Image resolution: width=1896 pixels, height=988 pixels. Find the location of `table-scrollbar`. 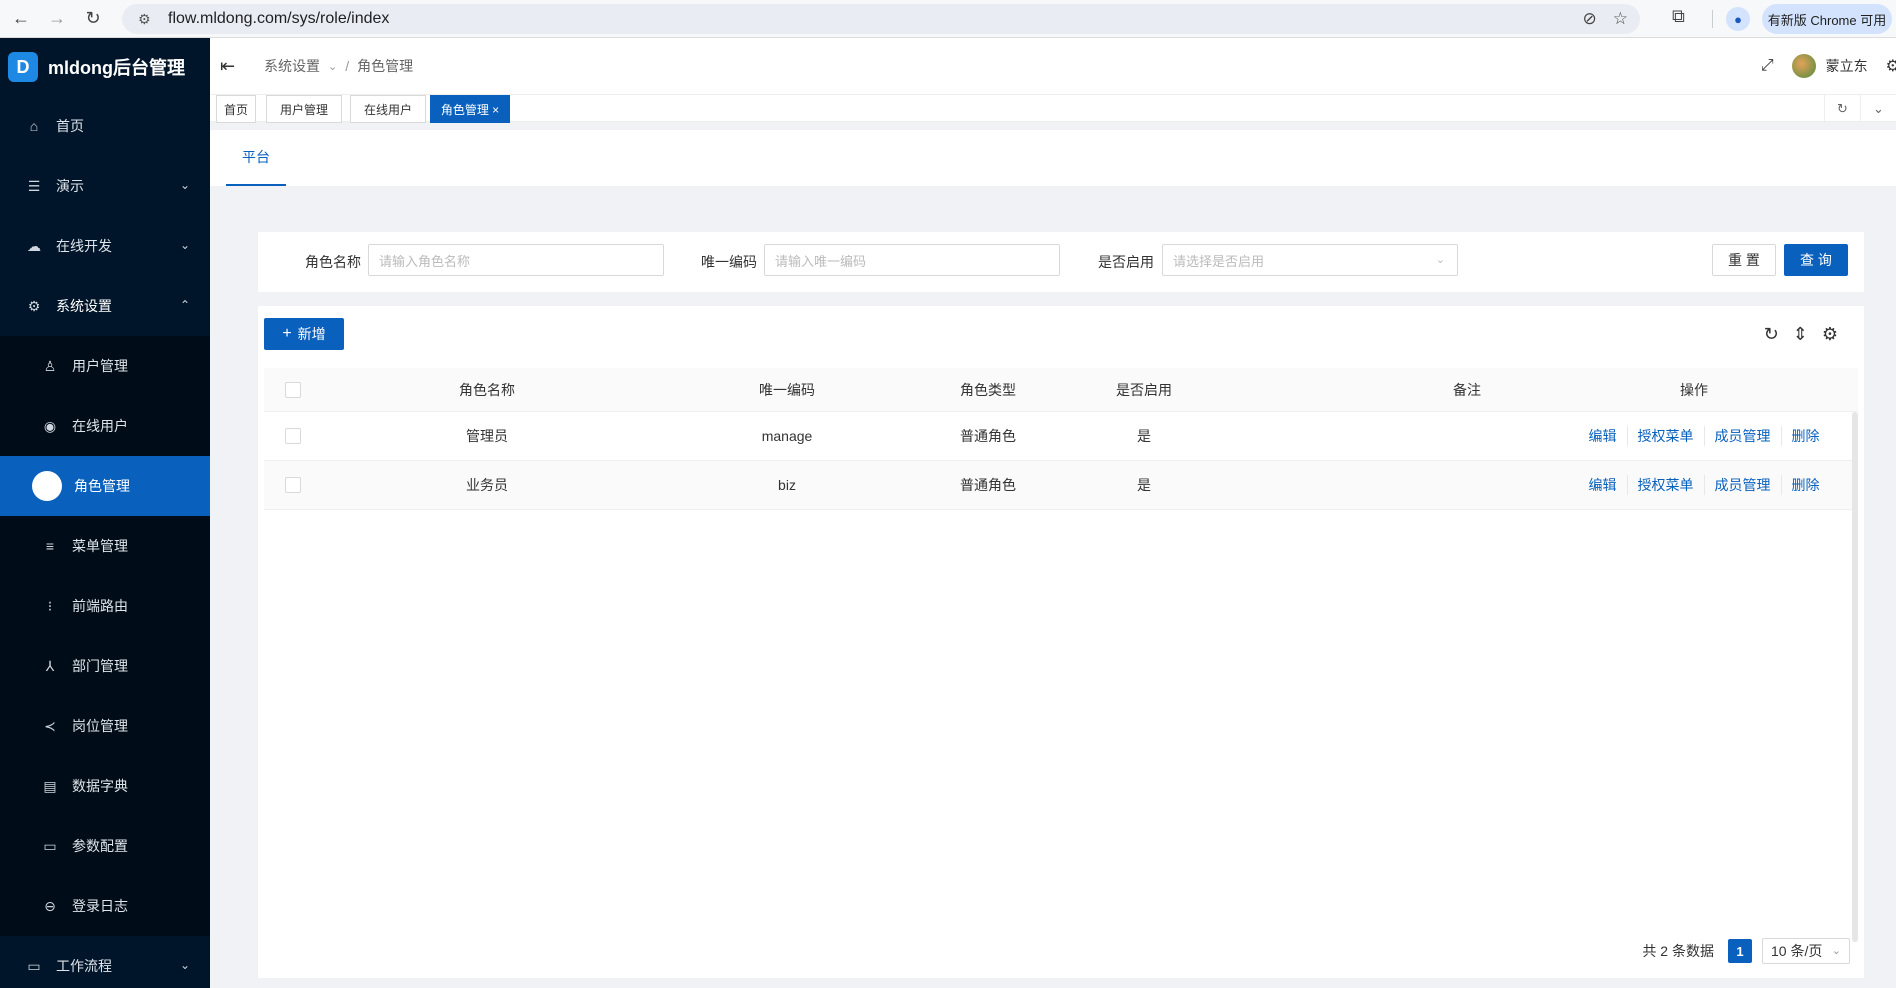

table-scrollbar is located at coordinates (1855, 677).